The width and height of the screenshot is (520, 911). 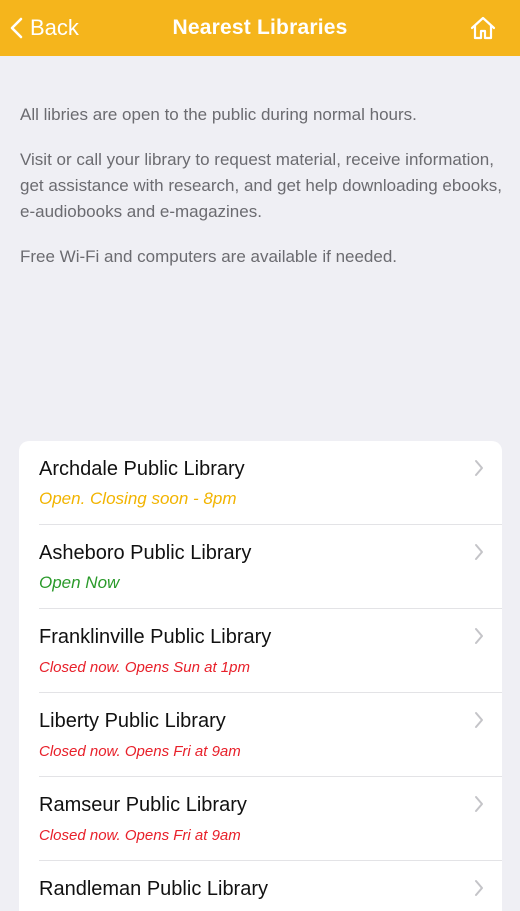 I want to click on back-label: Back, so click(x=54, y=27).